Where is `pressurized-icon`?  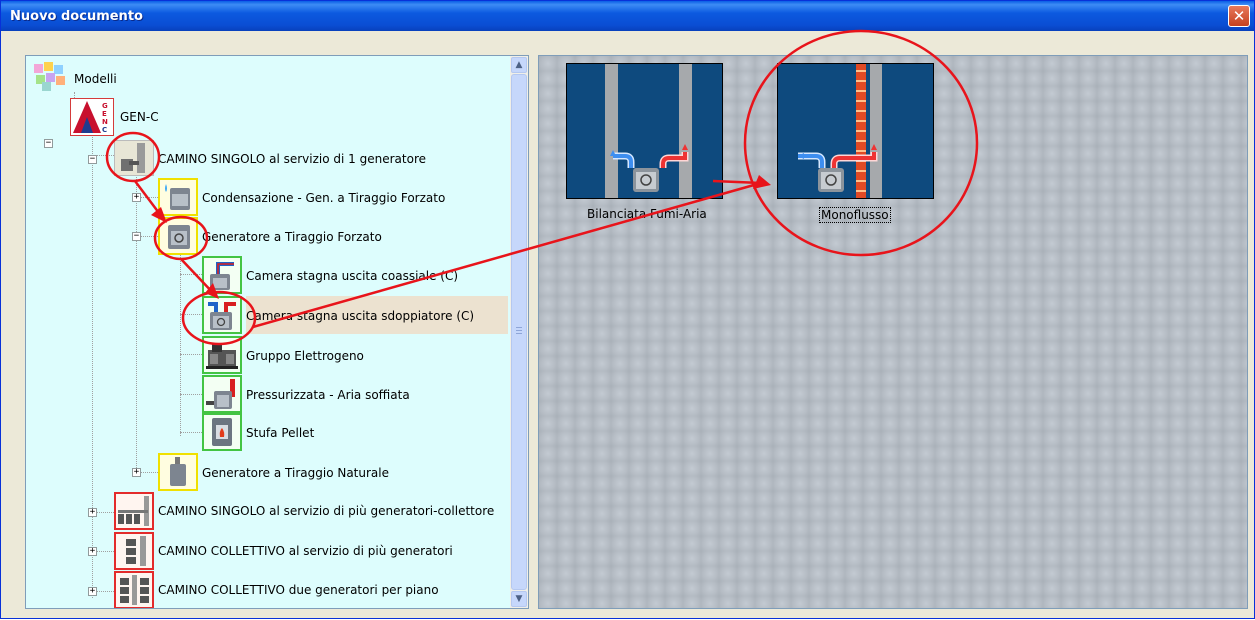
pressurized-icon is located at coordinates (222, 394).